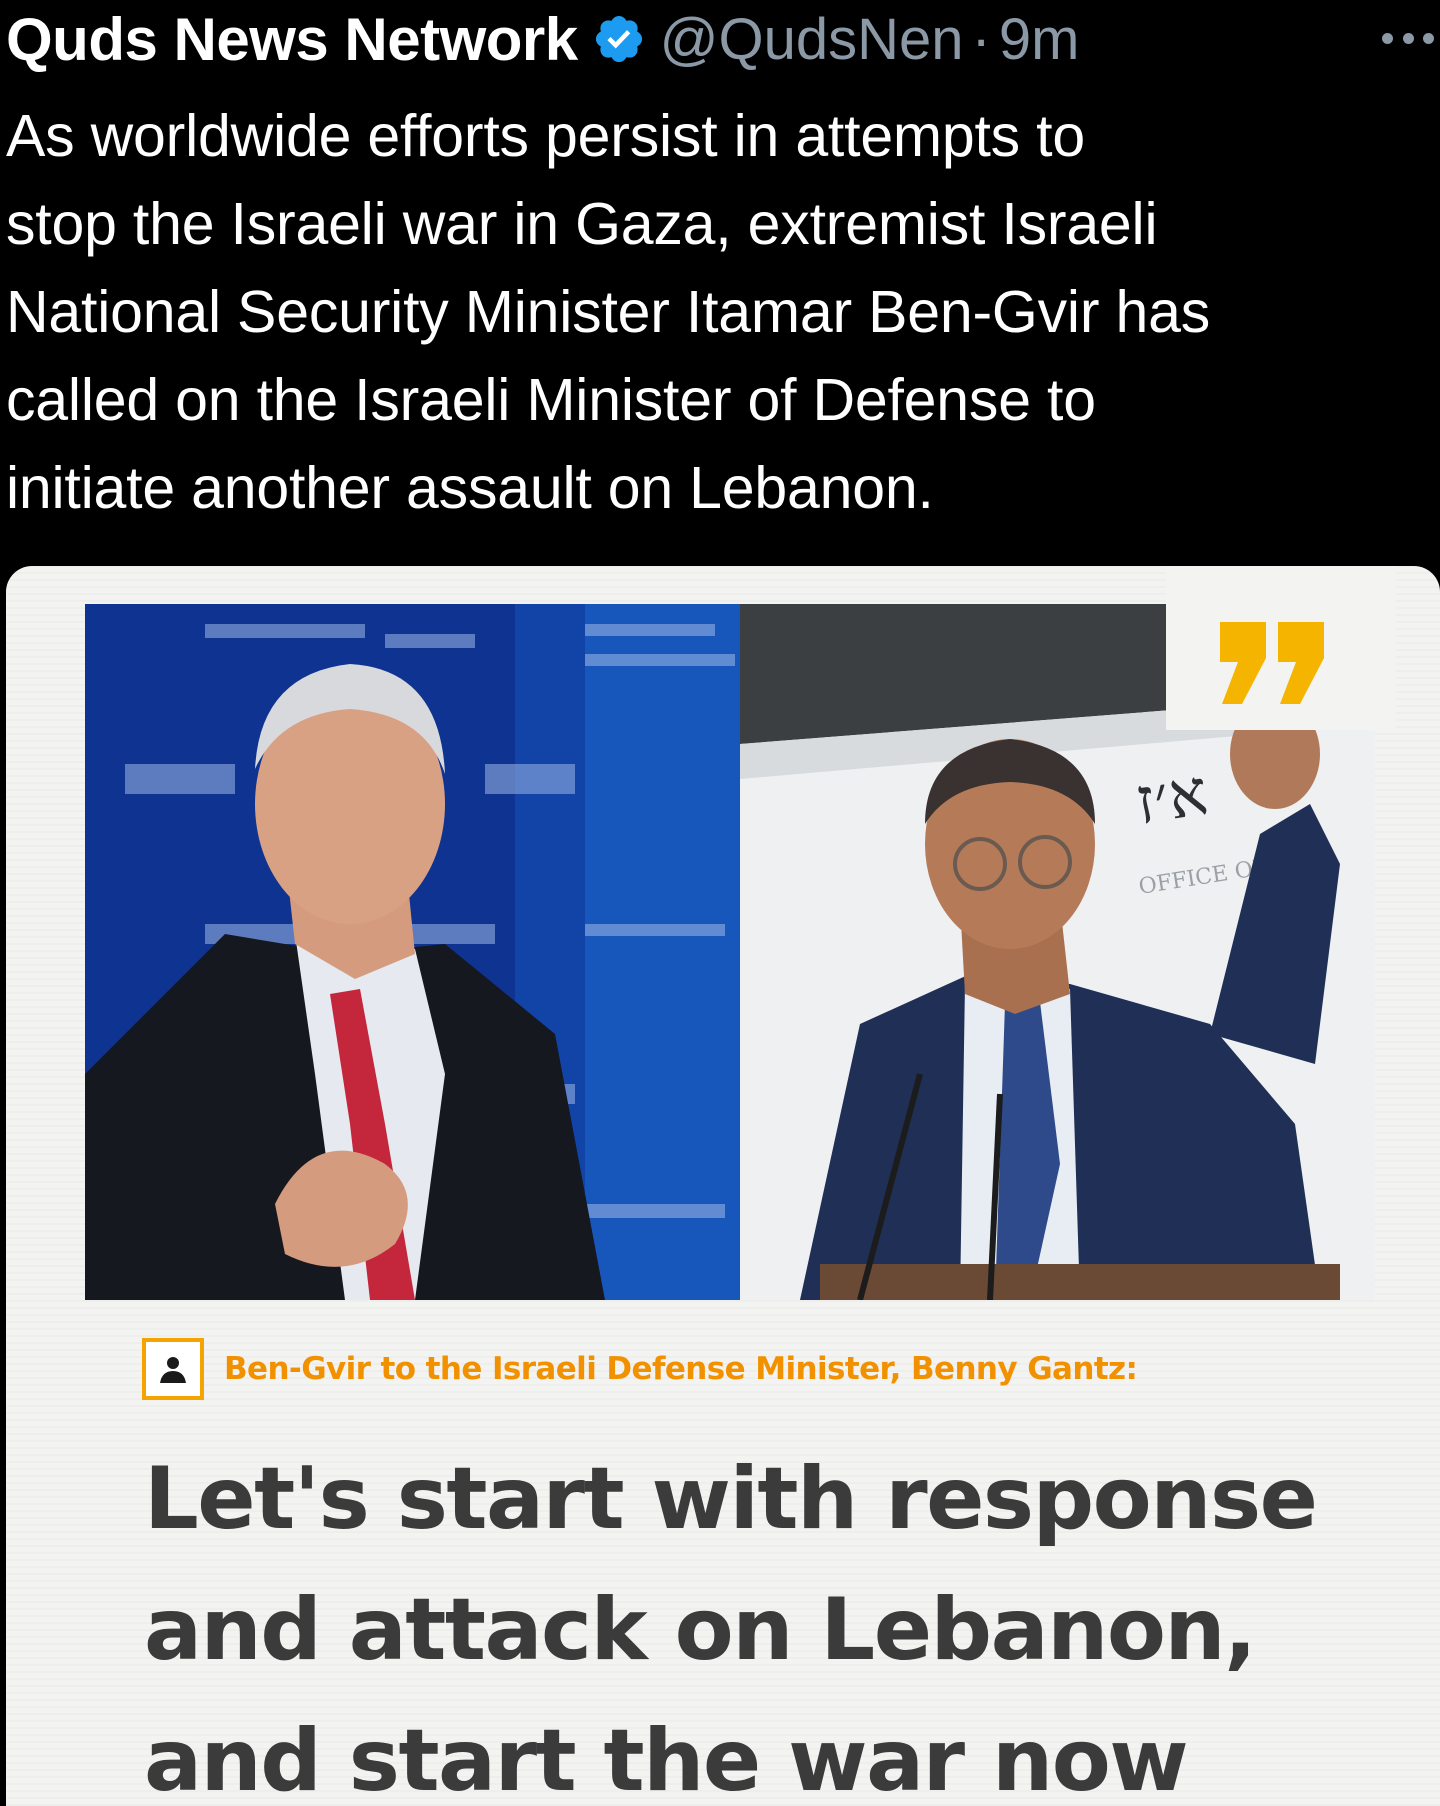 The width and height of the screenshot is (1440, 1806). What do you see at coordinates (292, 39) in the screenshot?
I see `author-name: Quds News Network` at bounding box center [292, 39].